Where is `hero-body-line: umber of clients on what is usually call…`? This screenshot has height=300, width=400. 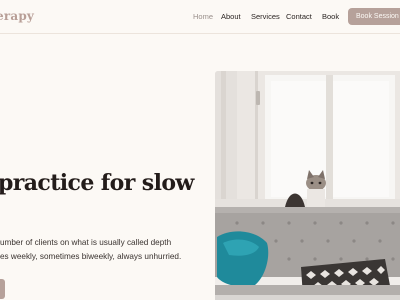
hero-body-line: umber of clients on what is usually call… is located at coordinates (86, 242).